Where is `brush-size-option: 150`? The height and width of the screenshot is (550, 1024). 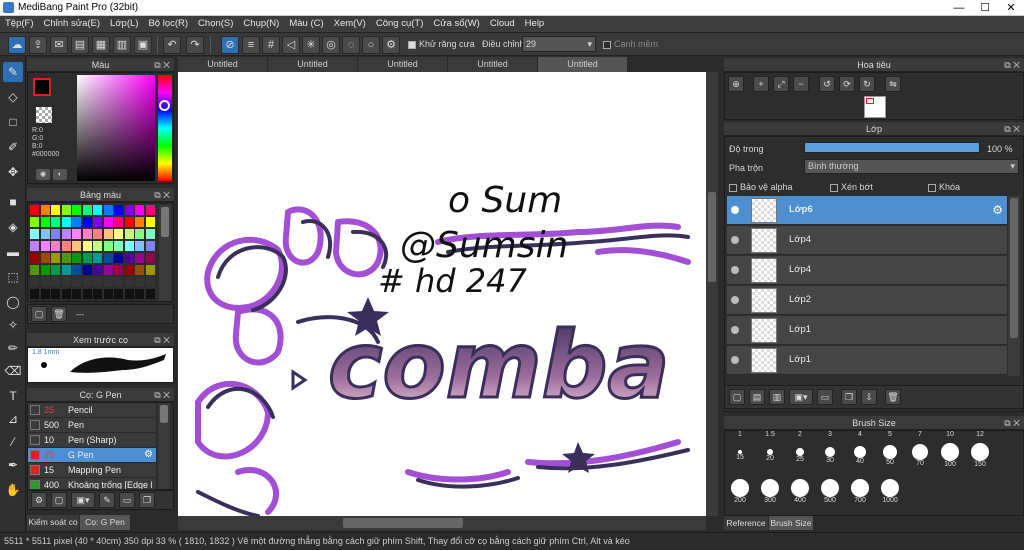
brush-size-option: 150 is located at coordinates (980, 455).